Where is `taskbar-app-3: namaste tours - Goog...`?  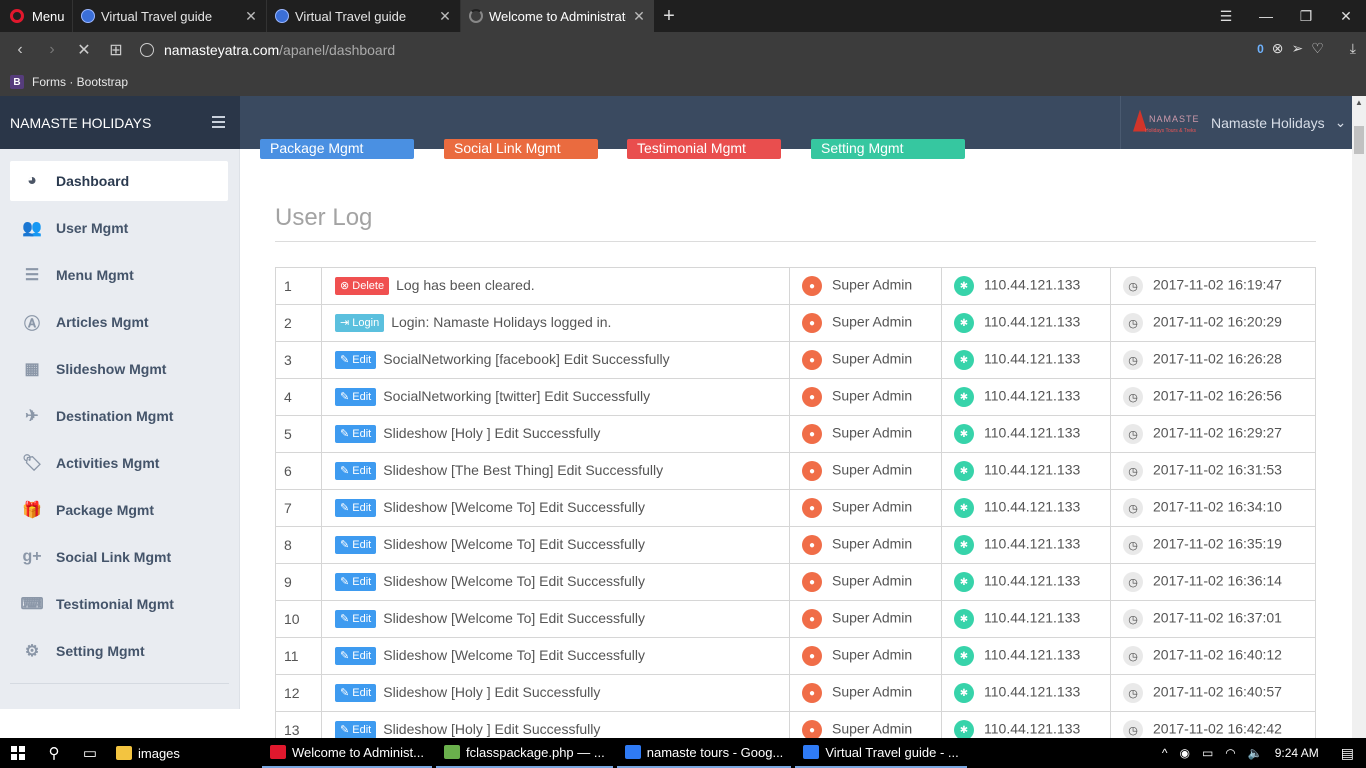 taskbar-app-3: namaste tours - Goog... is located at coordinates (704, 753).